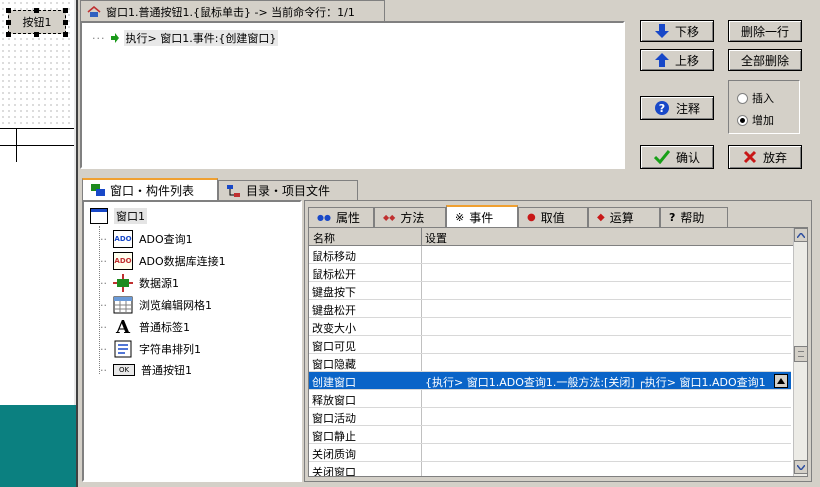 The height and width of the screenshot is (487, 820). What do you see at coordinates (118, 216) in the screenshot?
I see `tree-root-window: 窗口1` at bounding box center [118, 216].